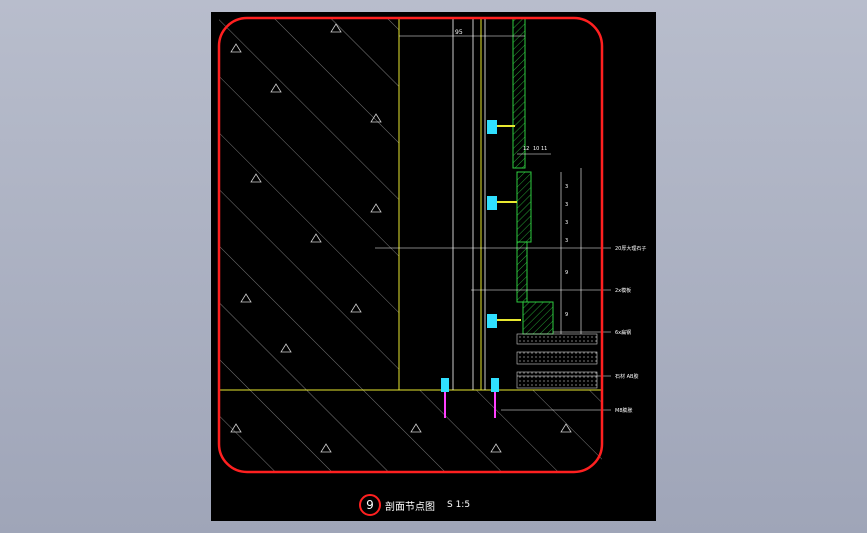 The height and width of the screenshot is (533, 867). What do you see at coordinates (370, 505) in the screenshot?
I see `title-number-circle: 9` at bounding box center [370, 505].